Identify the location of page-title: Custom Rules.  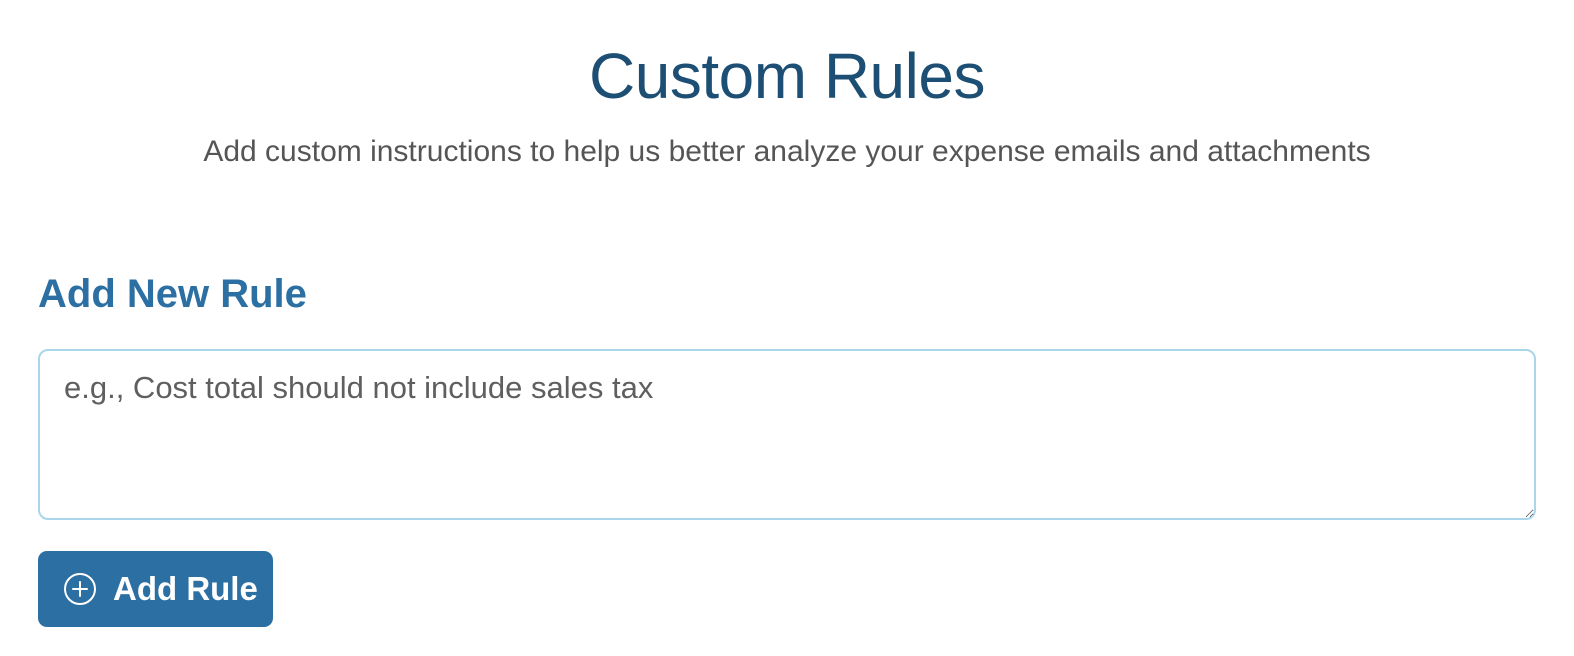
(787, 76).